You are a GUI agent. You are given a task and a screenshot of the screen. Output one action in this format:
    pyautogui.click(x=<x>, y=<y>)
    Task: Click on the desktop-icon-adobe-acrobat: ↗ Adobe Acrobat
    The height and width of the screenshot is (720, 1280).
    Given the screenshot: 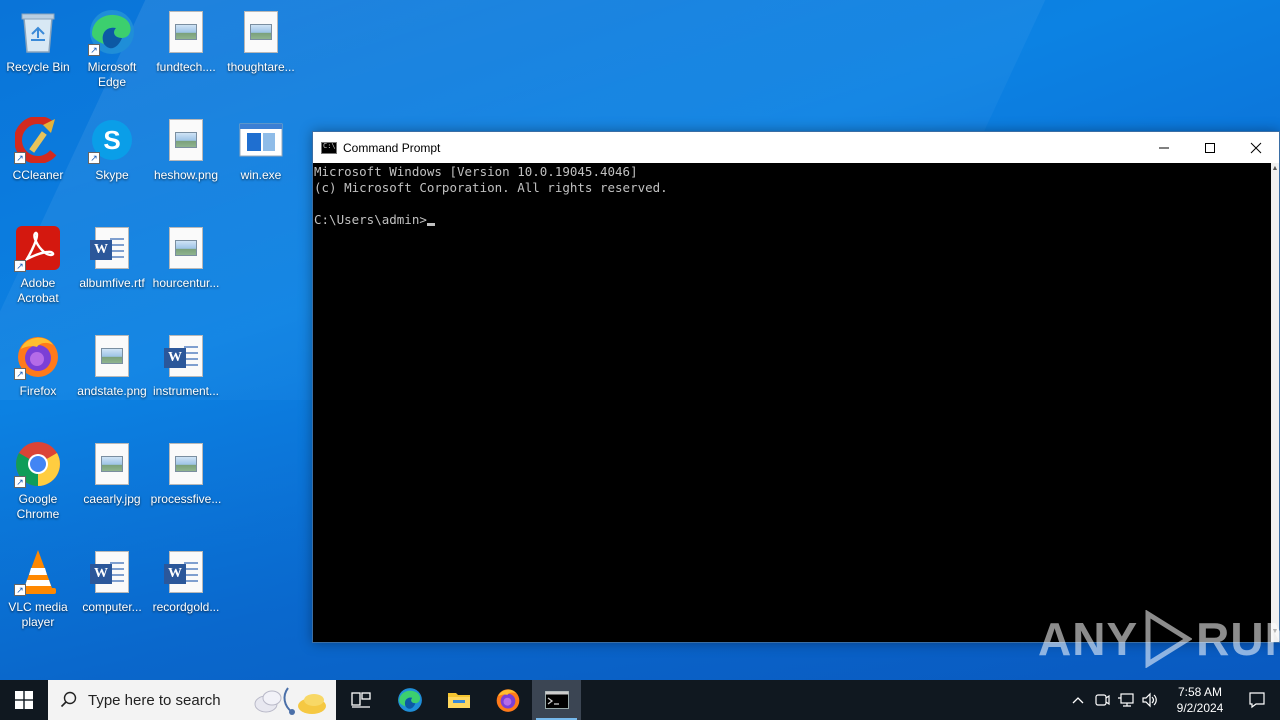 What is the action you would take?
    pyautogui.click(x=38, y=268)
    